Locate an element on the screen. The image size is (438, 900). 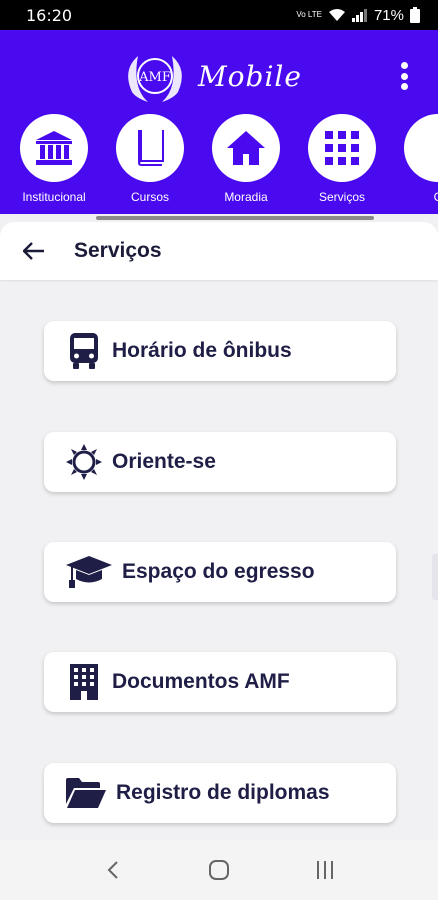
more-options-icon is located at coordinates (404, 76).